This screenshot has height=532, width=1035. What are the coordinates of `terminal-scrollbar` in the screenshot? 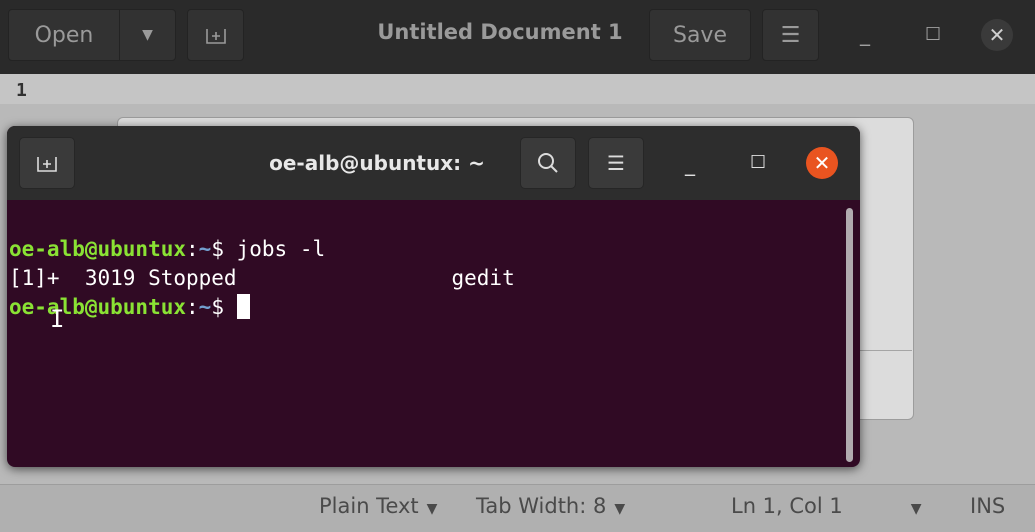 It's located at (849, 335).